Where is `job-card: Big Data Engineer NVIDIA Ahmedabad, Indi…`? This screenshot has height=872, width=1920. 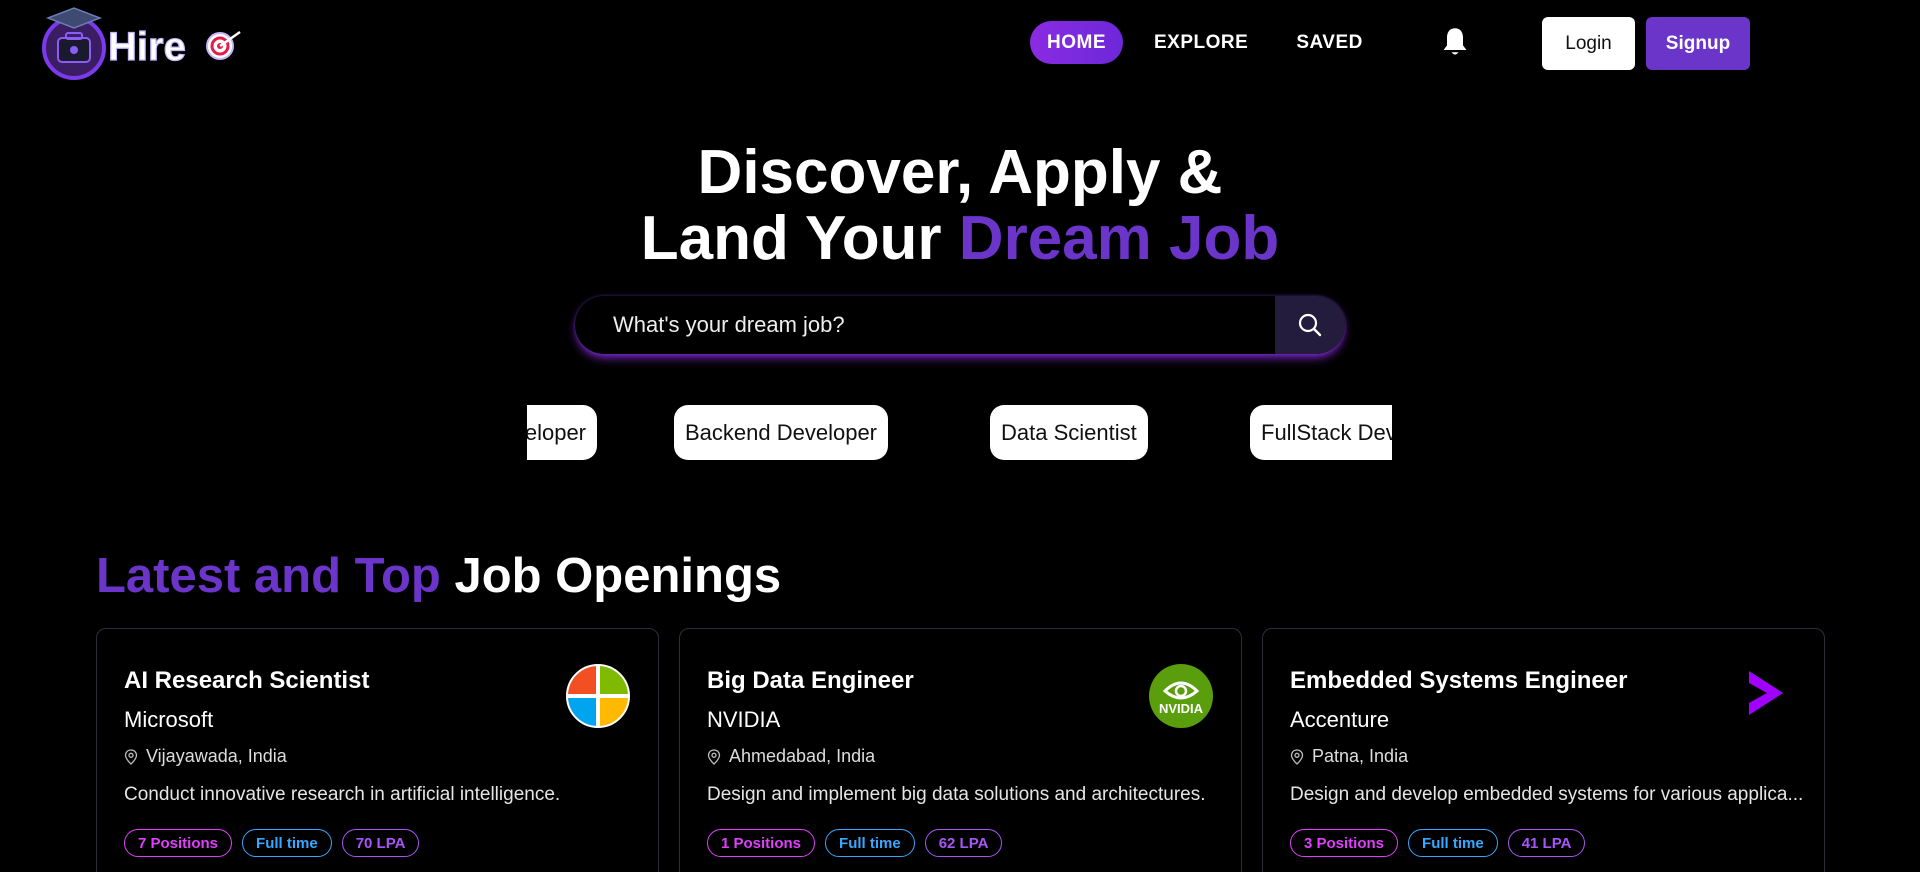 job-card: Big Data Engineer NVIDIA Ahmedabad, Indi… is located at coordinates (960, 750).